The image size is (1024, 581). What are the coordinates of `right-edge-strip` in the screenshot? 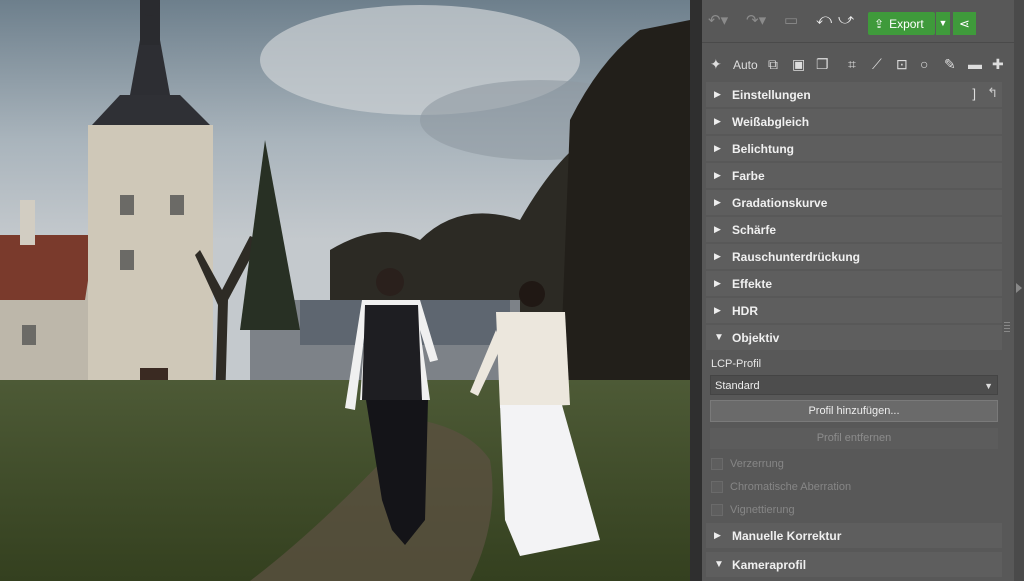 It's located at (1019, 290).